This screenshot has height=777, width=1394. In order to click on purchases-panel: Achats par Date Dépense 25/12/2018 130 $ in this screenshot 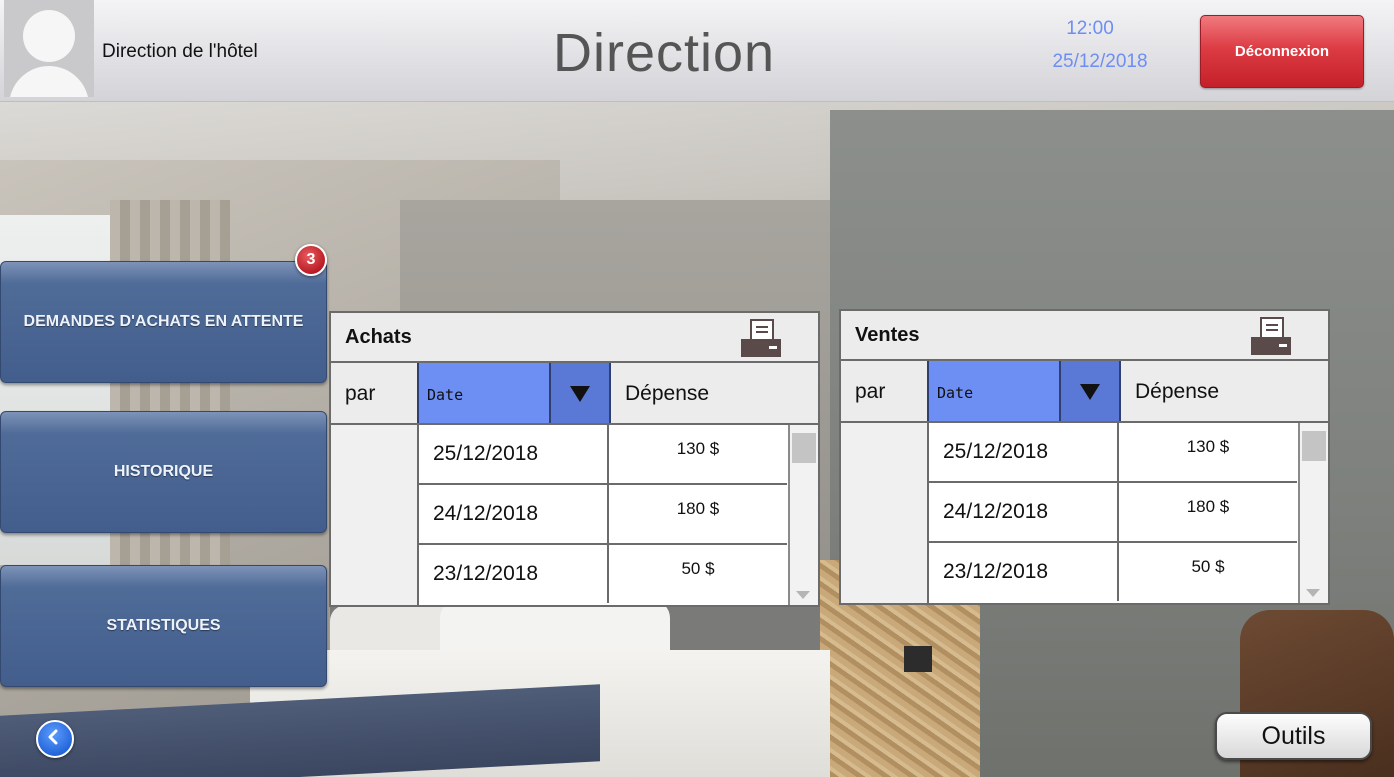, I will do `click(574, 459)`.